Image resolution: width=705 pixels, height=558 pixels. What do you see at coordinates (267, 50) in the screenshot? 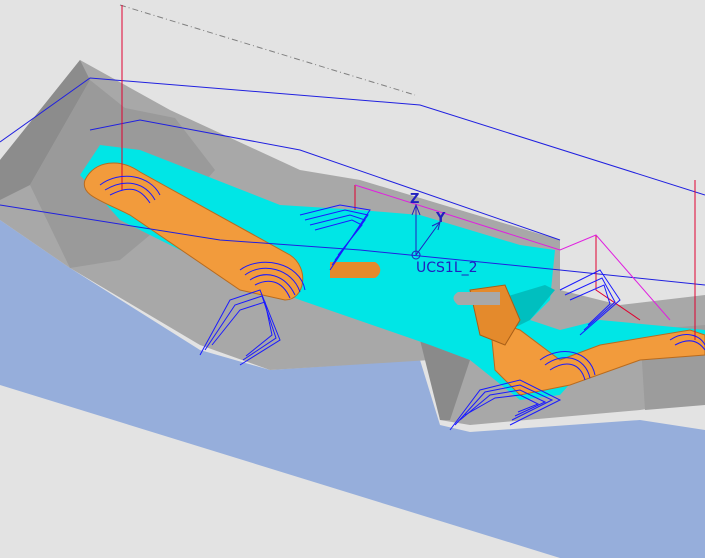
I see `construction-line` at bounding box center [267, 50].